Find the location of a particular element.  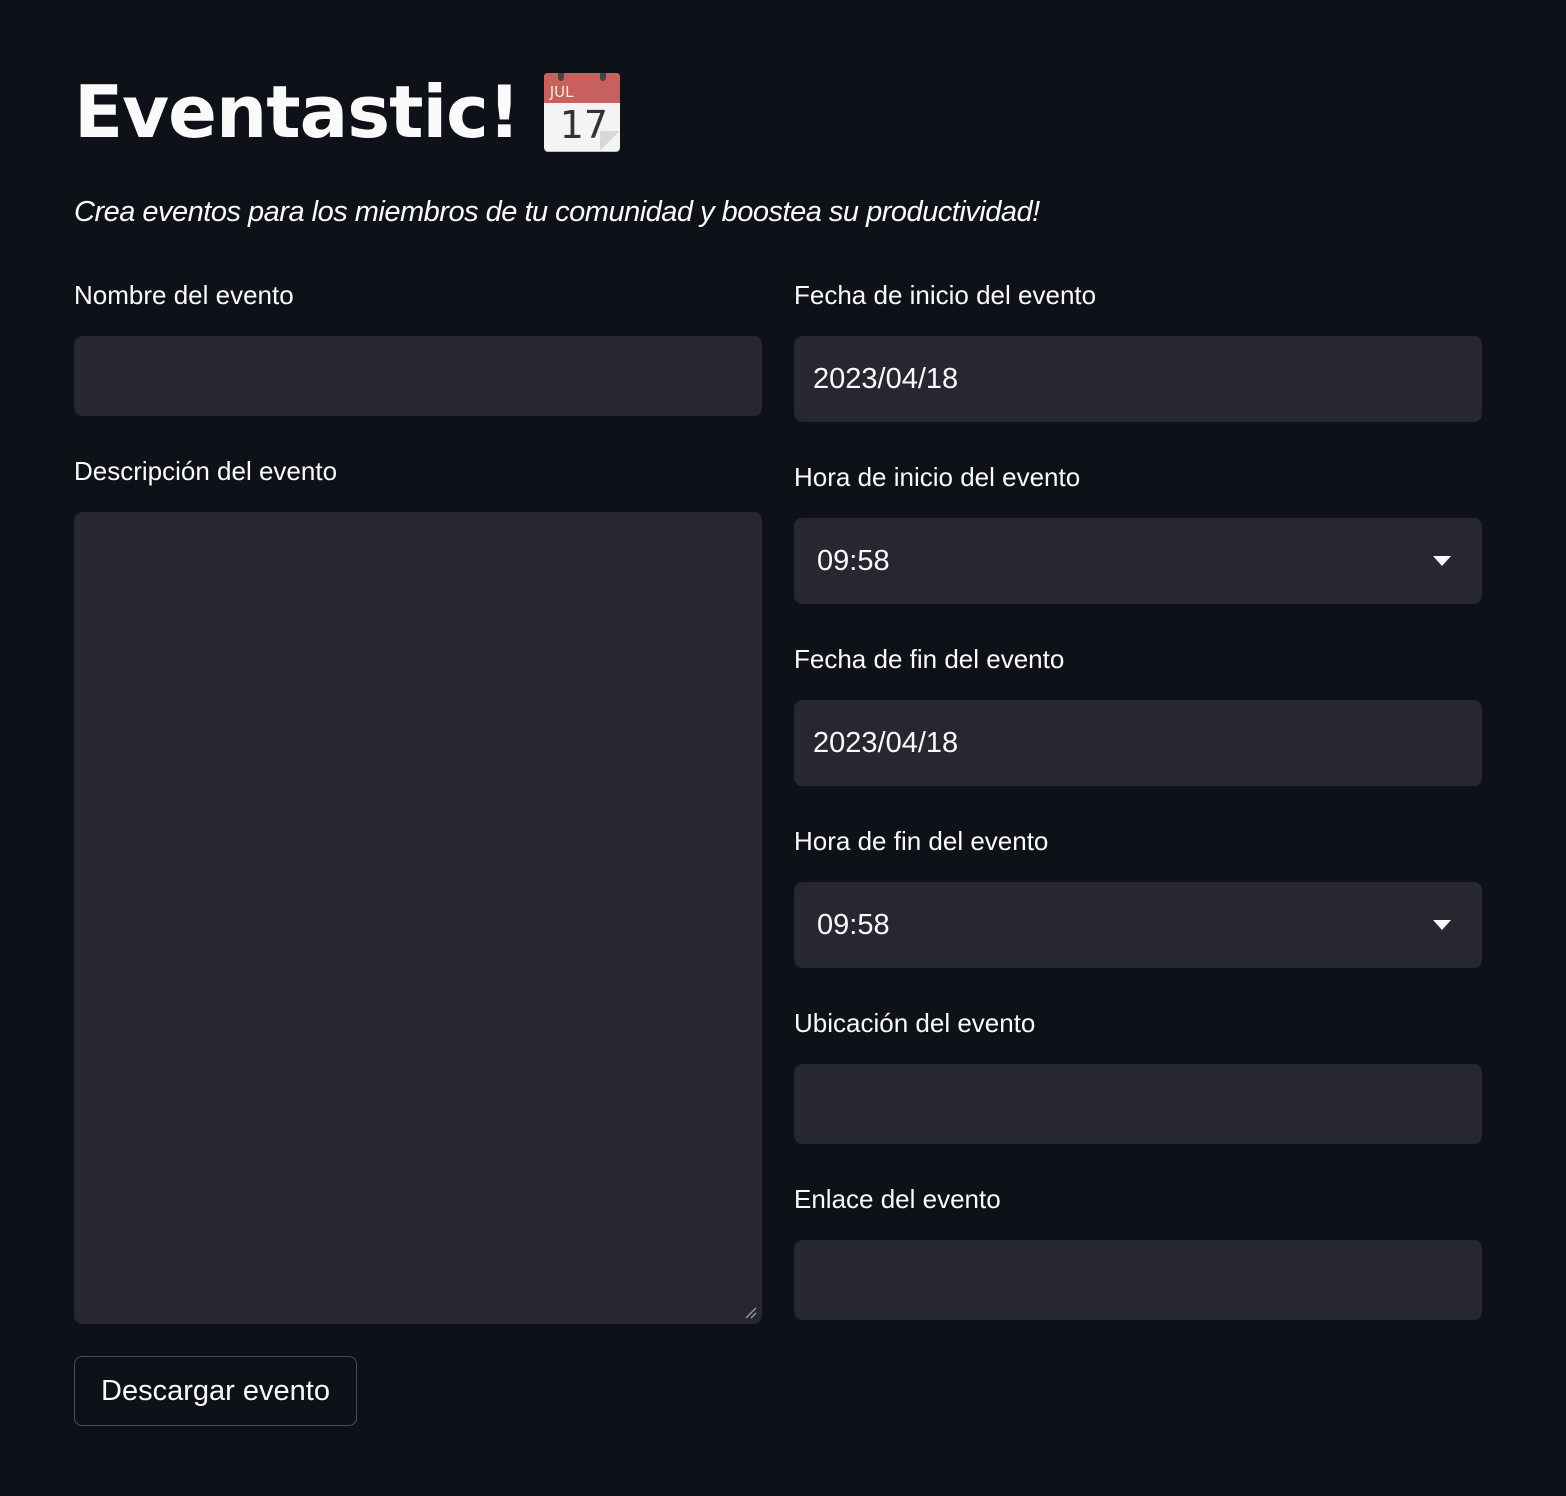

link-label: Enlace del evento is located at coordinates (897, 1199).